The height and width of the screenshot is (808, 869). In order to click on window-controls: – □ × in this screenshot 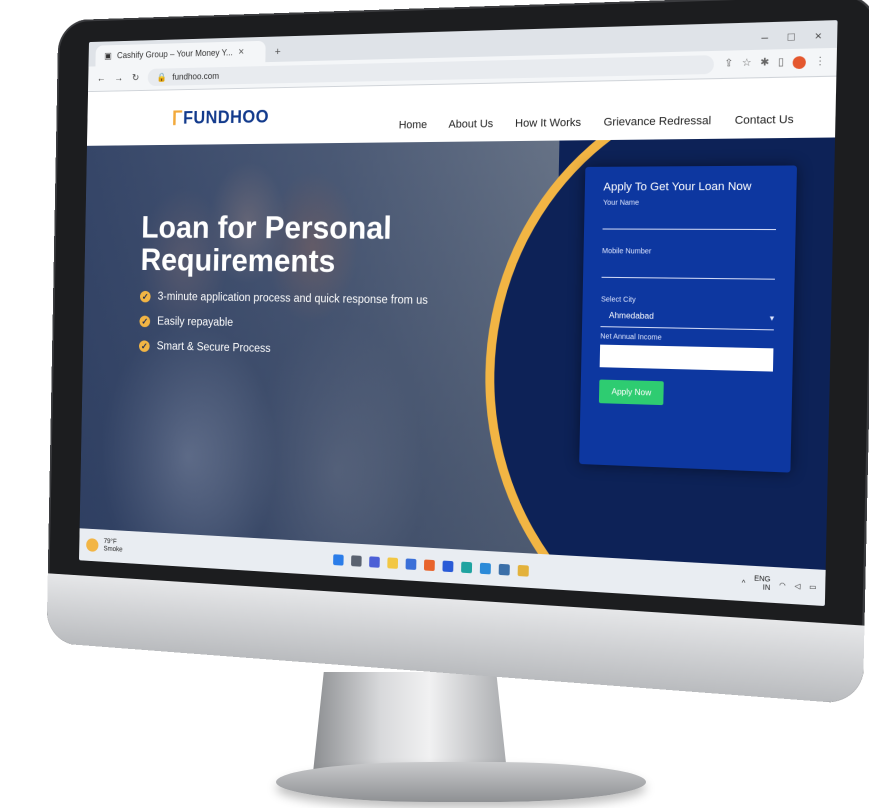, I will do `click(799, 37)`.